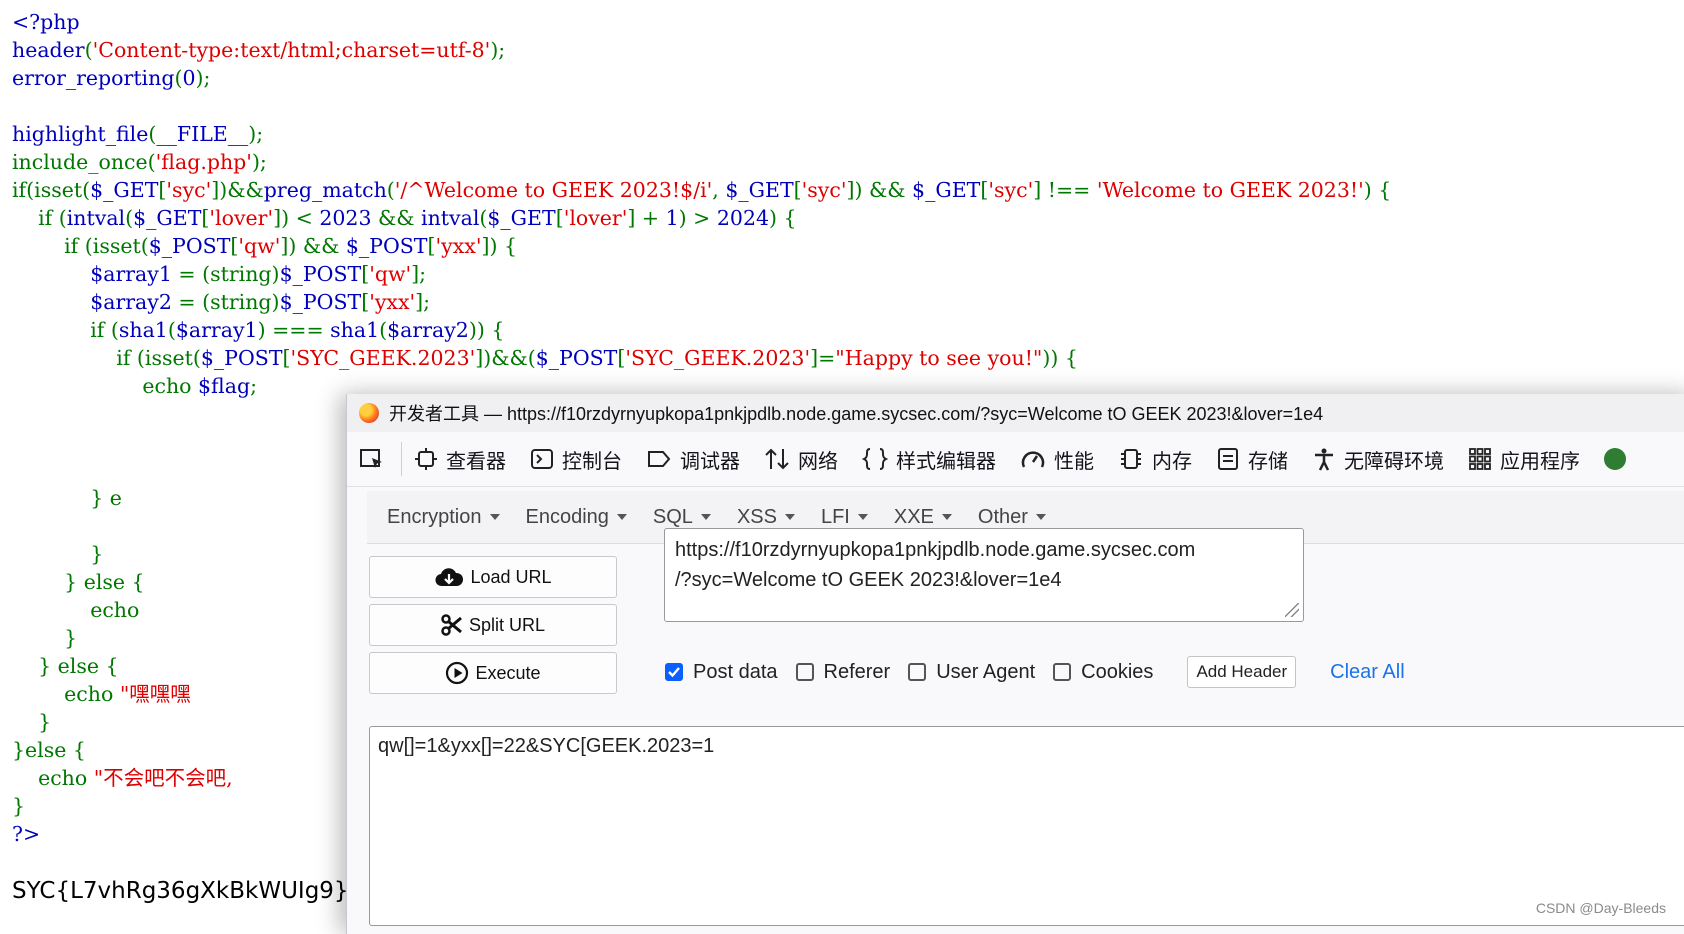 Image resolution: width=1684 pixels, height=934 pixels. What do you see at coordinates (450, 218) in the screenshot?
I see `code-token: intval` at bounding box center [450, 218].